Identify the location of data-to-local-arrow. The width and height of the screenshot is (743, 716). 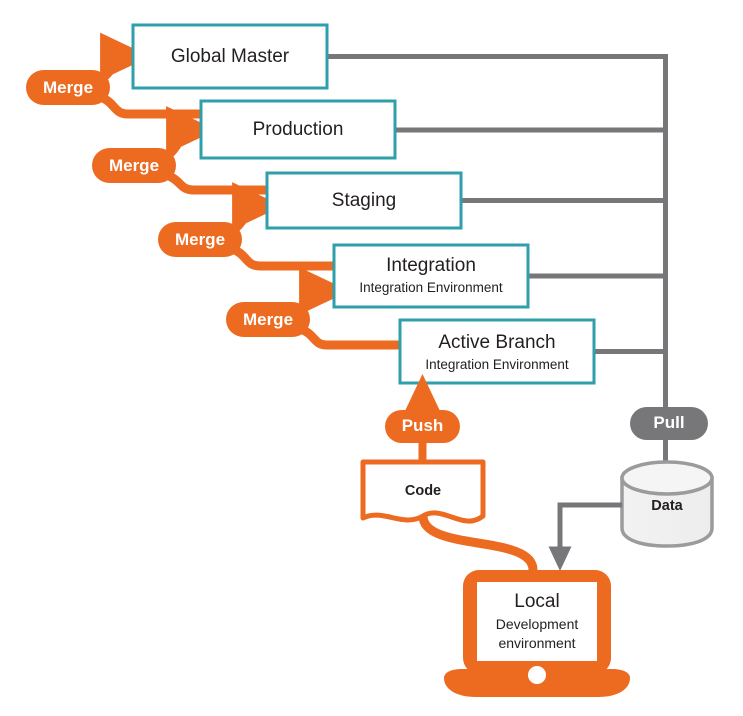
(585, 536).